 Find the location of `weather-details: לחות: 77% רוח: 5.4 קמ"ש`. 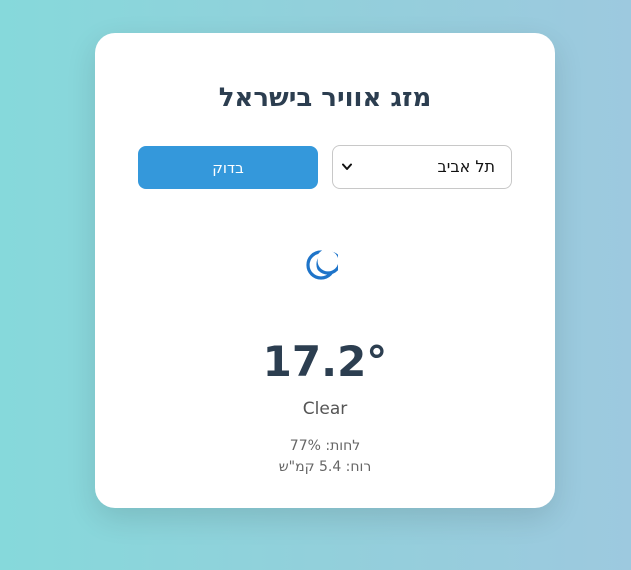

weather-details: לחות: 77% רוח: 5.4 קמ"ש is located at coordinates (325, 457).